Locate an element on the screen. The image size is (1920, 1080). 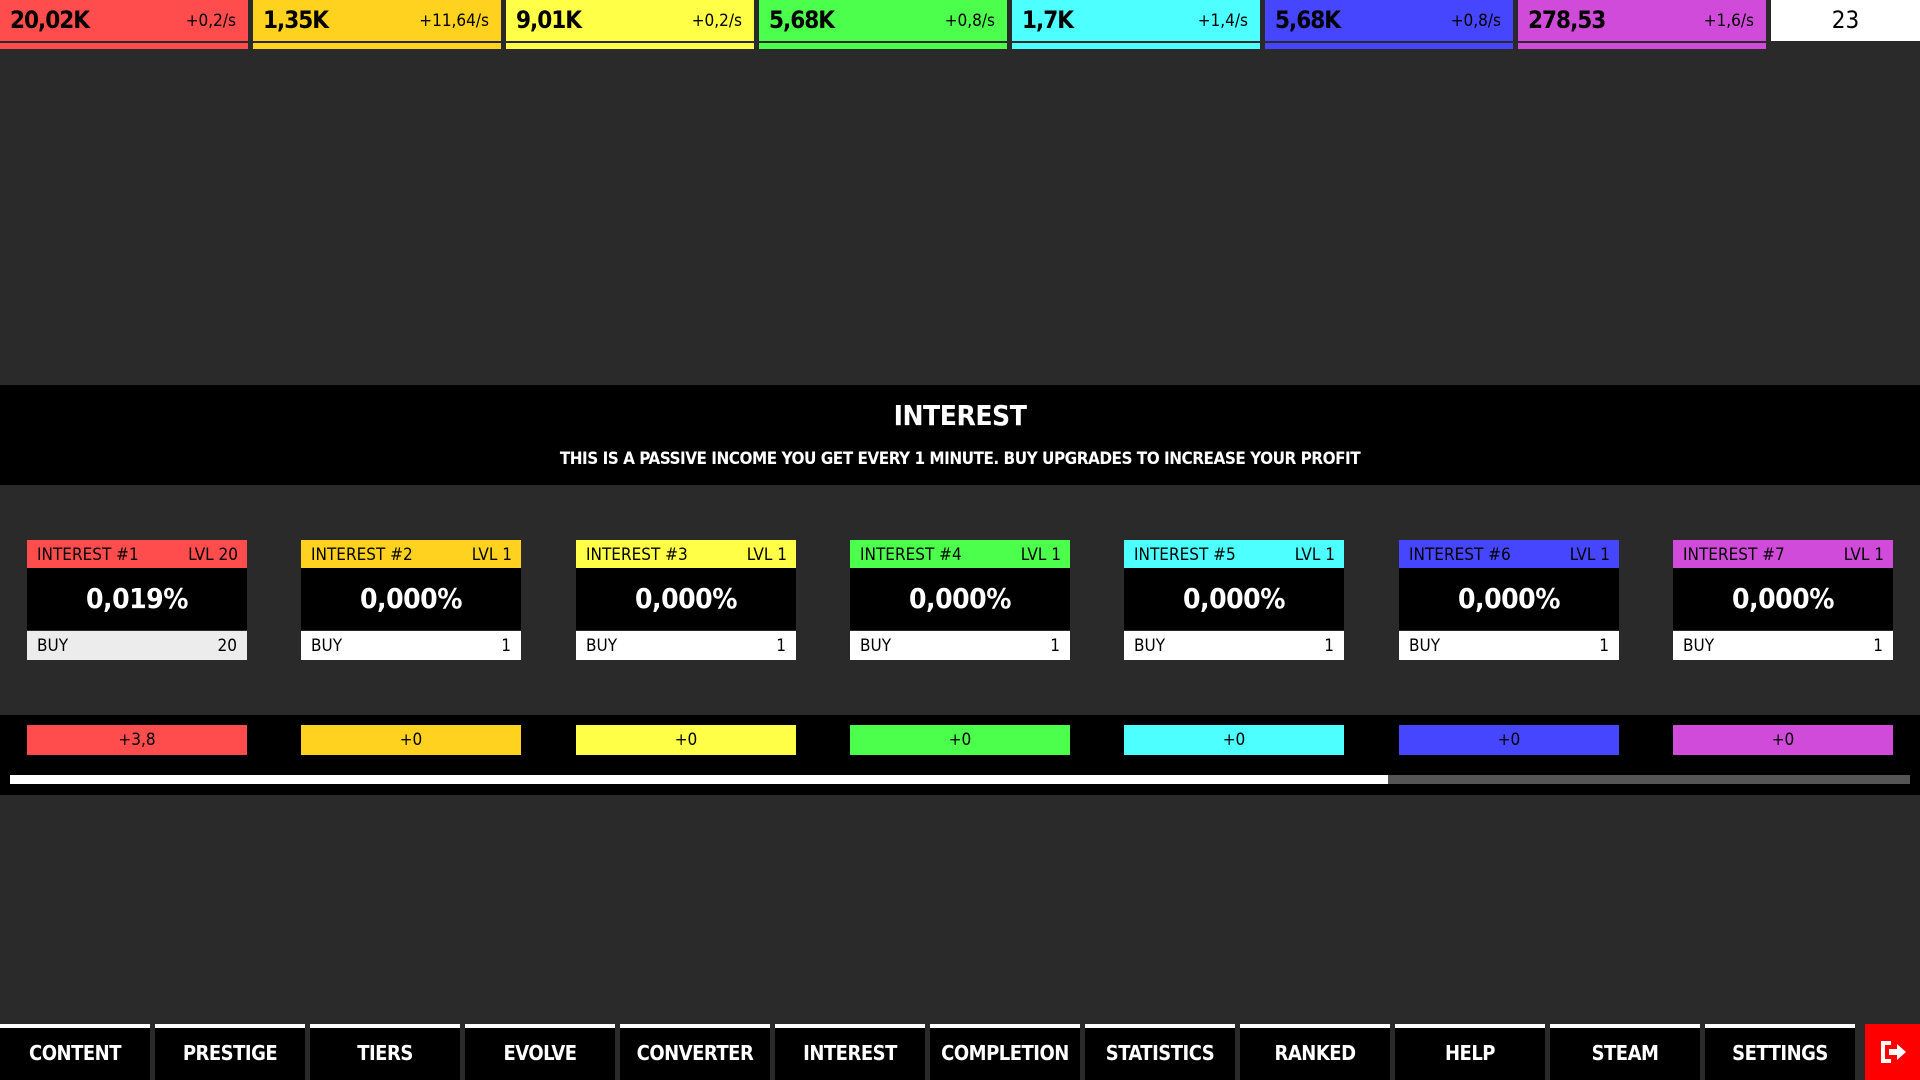
card-header: INTEREST #4 LVL 1 is located at coordinates (960, 554).